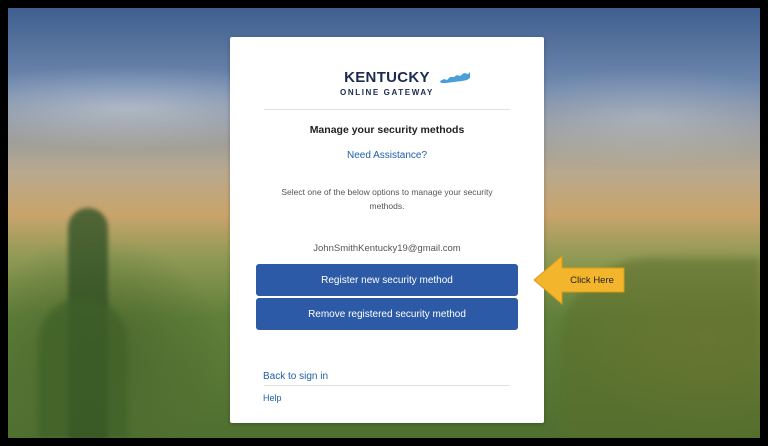 Image resolution: width=768 pixels, height=446 pixels. Describe the element at coordinates (387, 130) in the screenshot. I see `page-title: Manage your security methods` at that location.